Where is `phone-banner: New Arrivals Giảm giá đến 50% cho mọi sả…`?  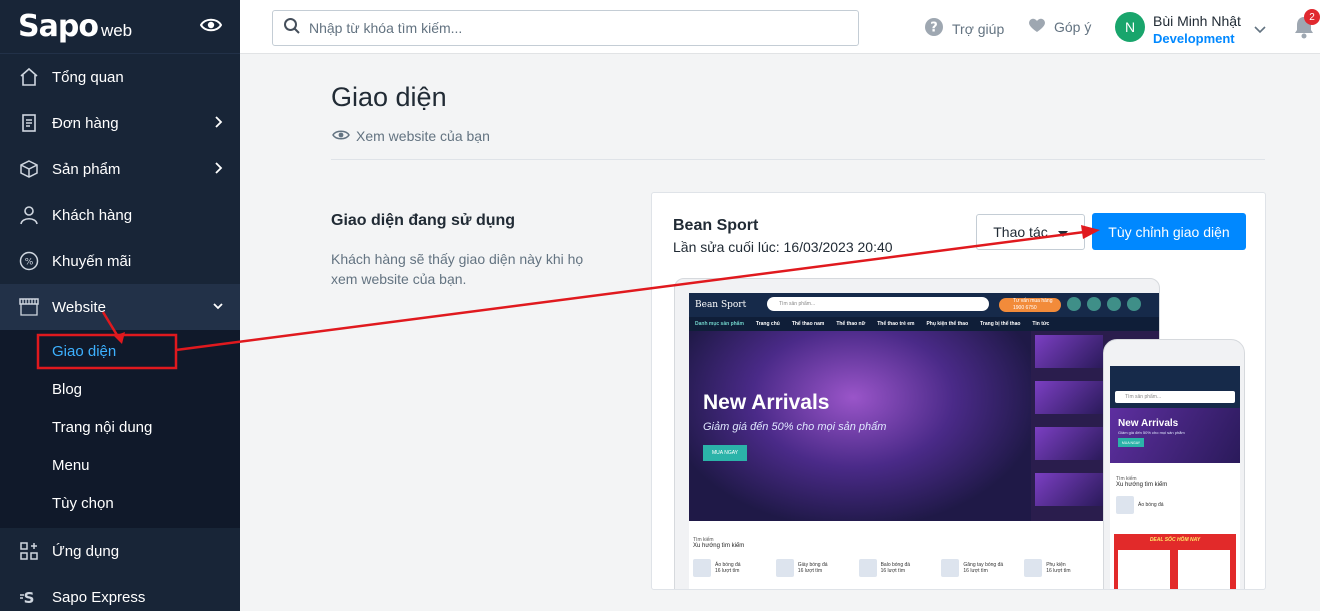 phone-banner: New Arrivals Giảm giá đến 50% cho mọi sả… is located at coordinates (1175, 435).